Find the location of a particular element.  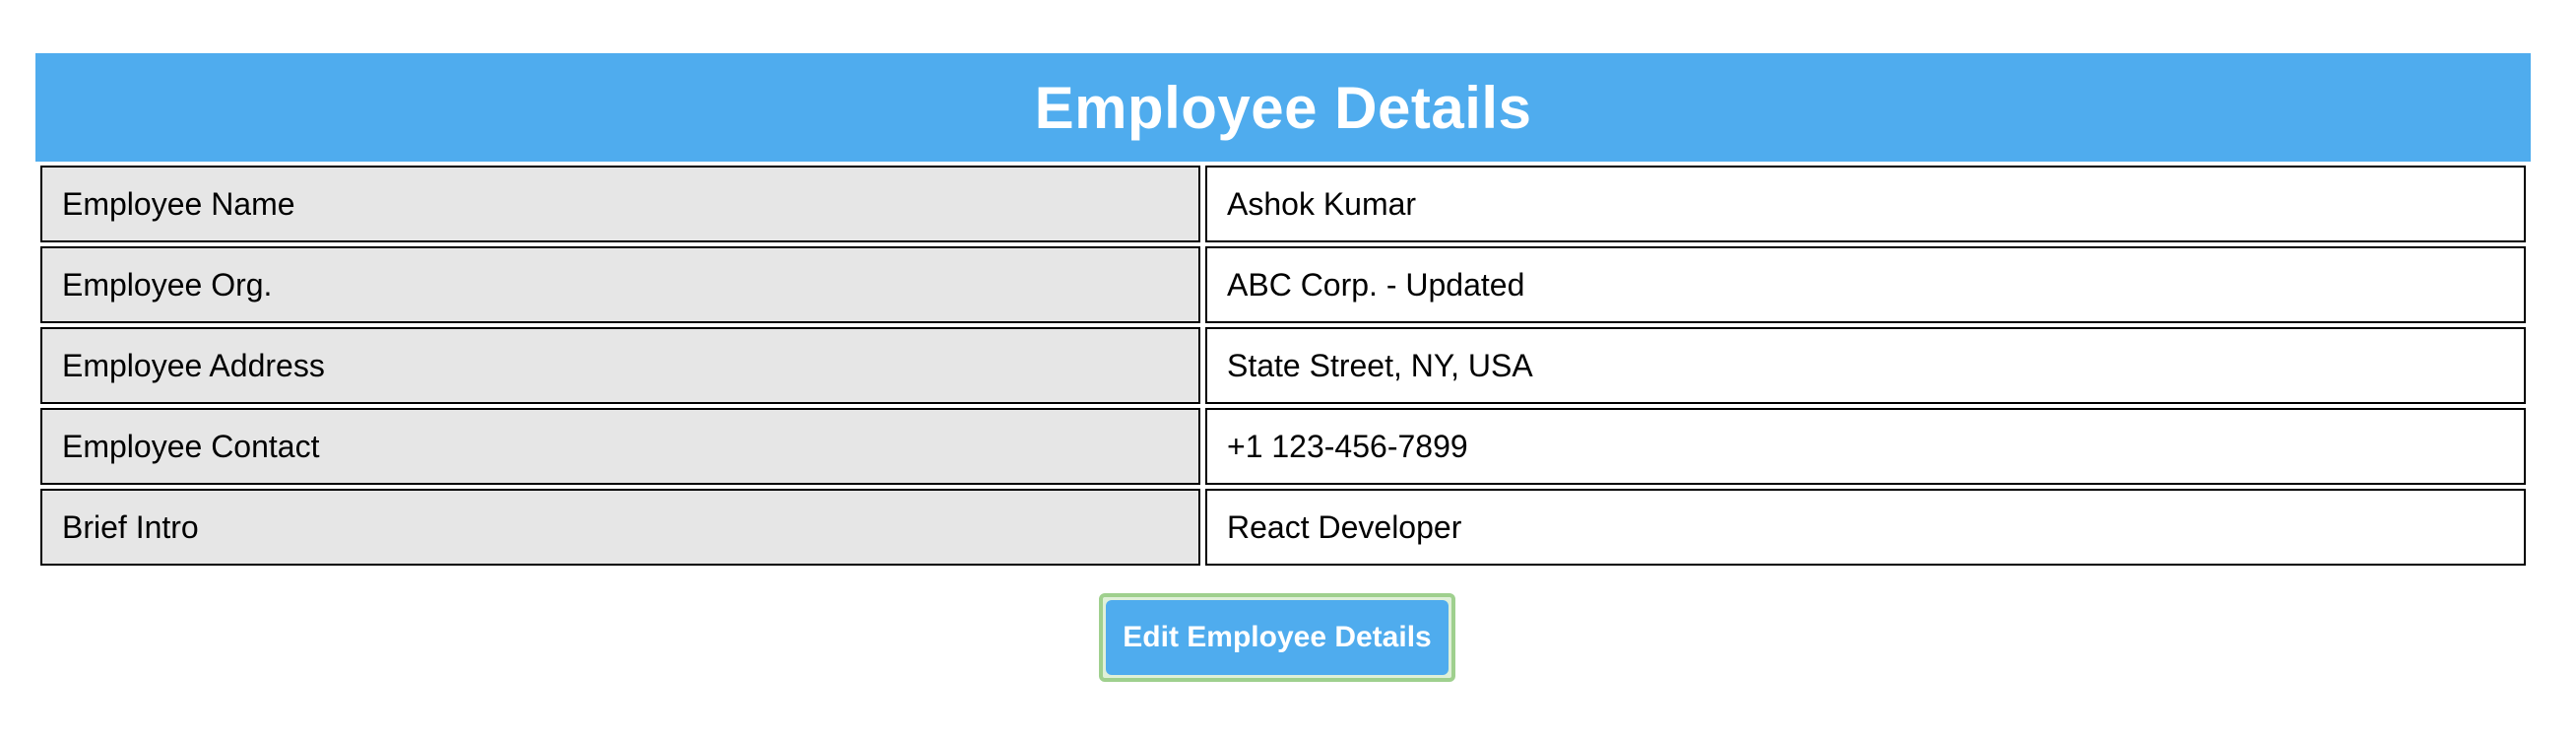

employee-address-value: State Street, NY, USA is located at coordinates (1865, 365).